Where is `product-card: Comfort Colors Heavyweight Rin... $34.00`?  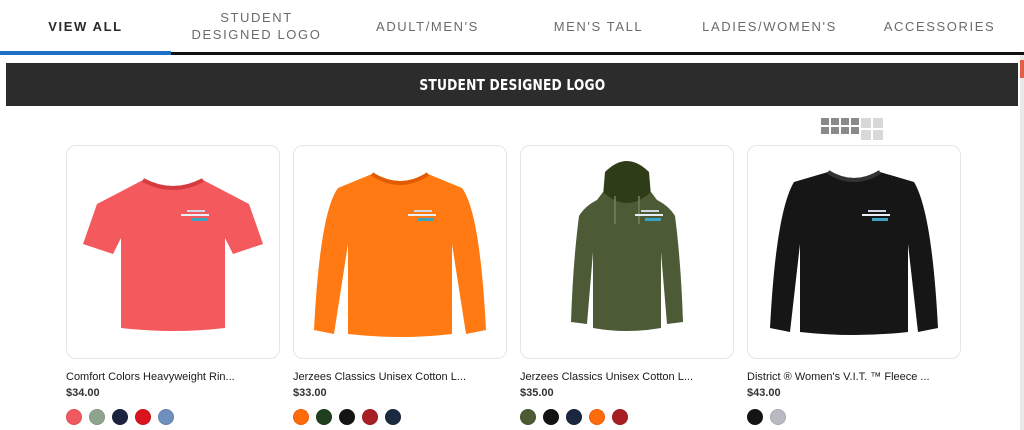 product-card: Comfort Colors Heavyweight Rin... $34.00 is located at coordinates (173, 287).